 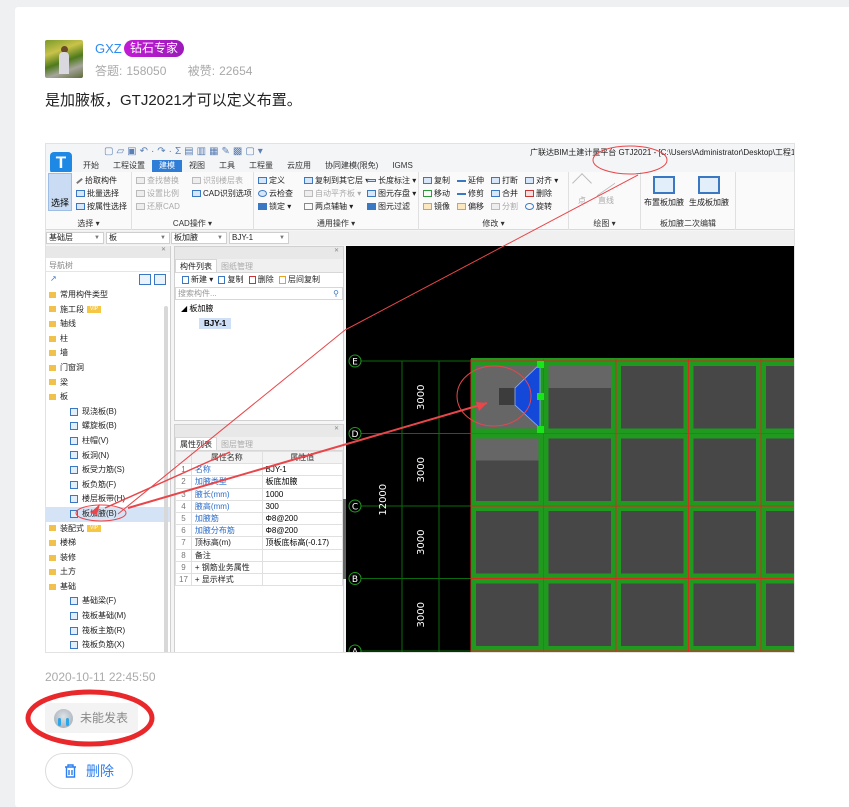 What do you see at coordinates (108, 616) in the screenshot?
I see `nav-tree-item: 筏板基础(M)` at bounding box center [108, 616].